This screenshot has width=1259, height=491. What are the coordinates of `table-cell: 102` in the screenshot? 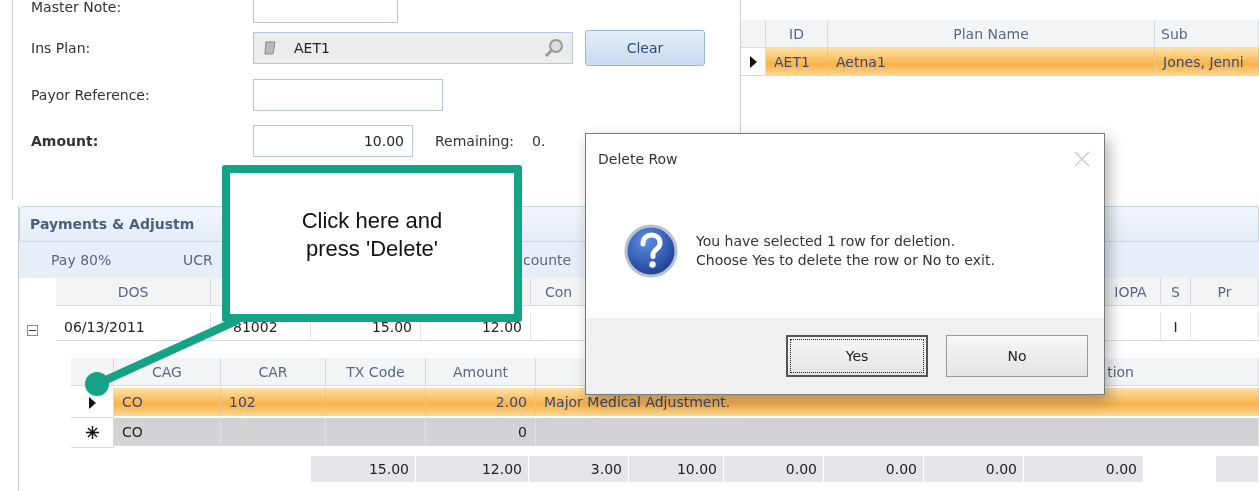 It's located at (273, 402).